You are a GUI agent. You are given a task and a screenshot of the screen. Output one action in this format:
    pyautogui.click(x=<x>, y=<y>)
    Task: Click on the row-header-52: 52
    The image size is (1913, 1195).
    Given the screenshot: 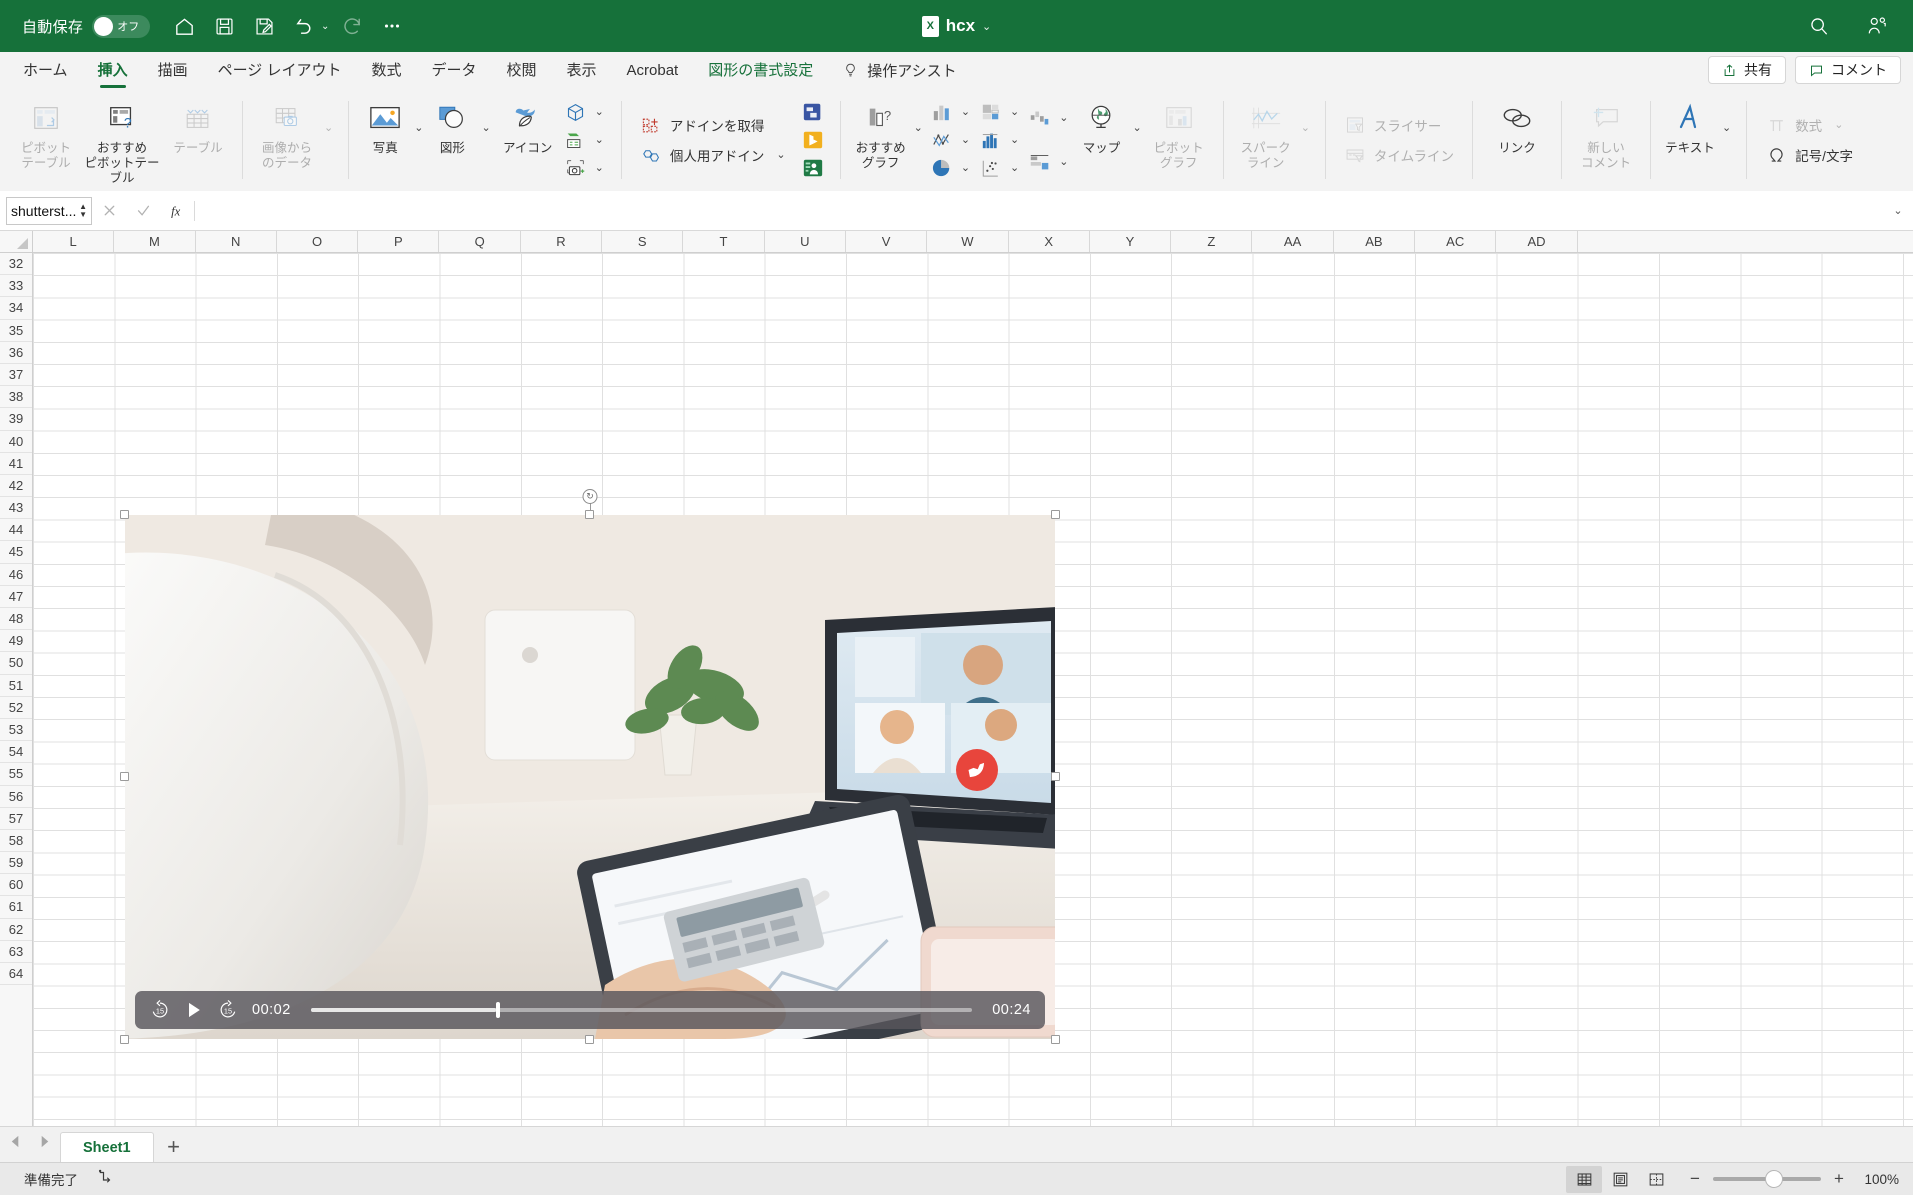 What is the action you would take?
    pyautogui.click(x=16, y=708)
    